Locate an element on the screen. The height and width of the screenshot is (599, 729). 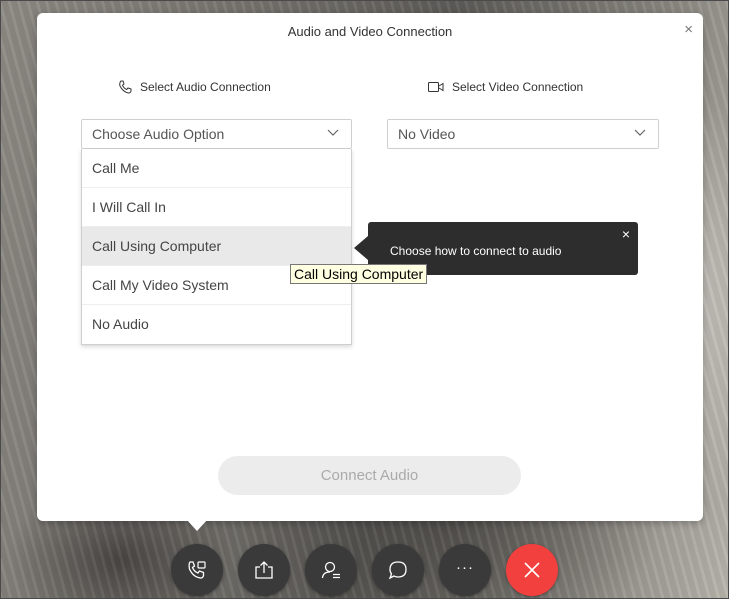
audio-option-call-using-computer: Call Using Computer is located at coordinates (216, 246).